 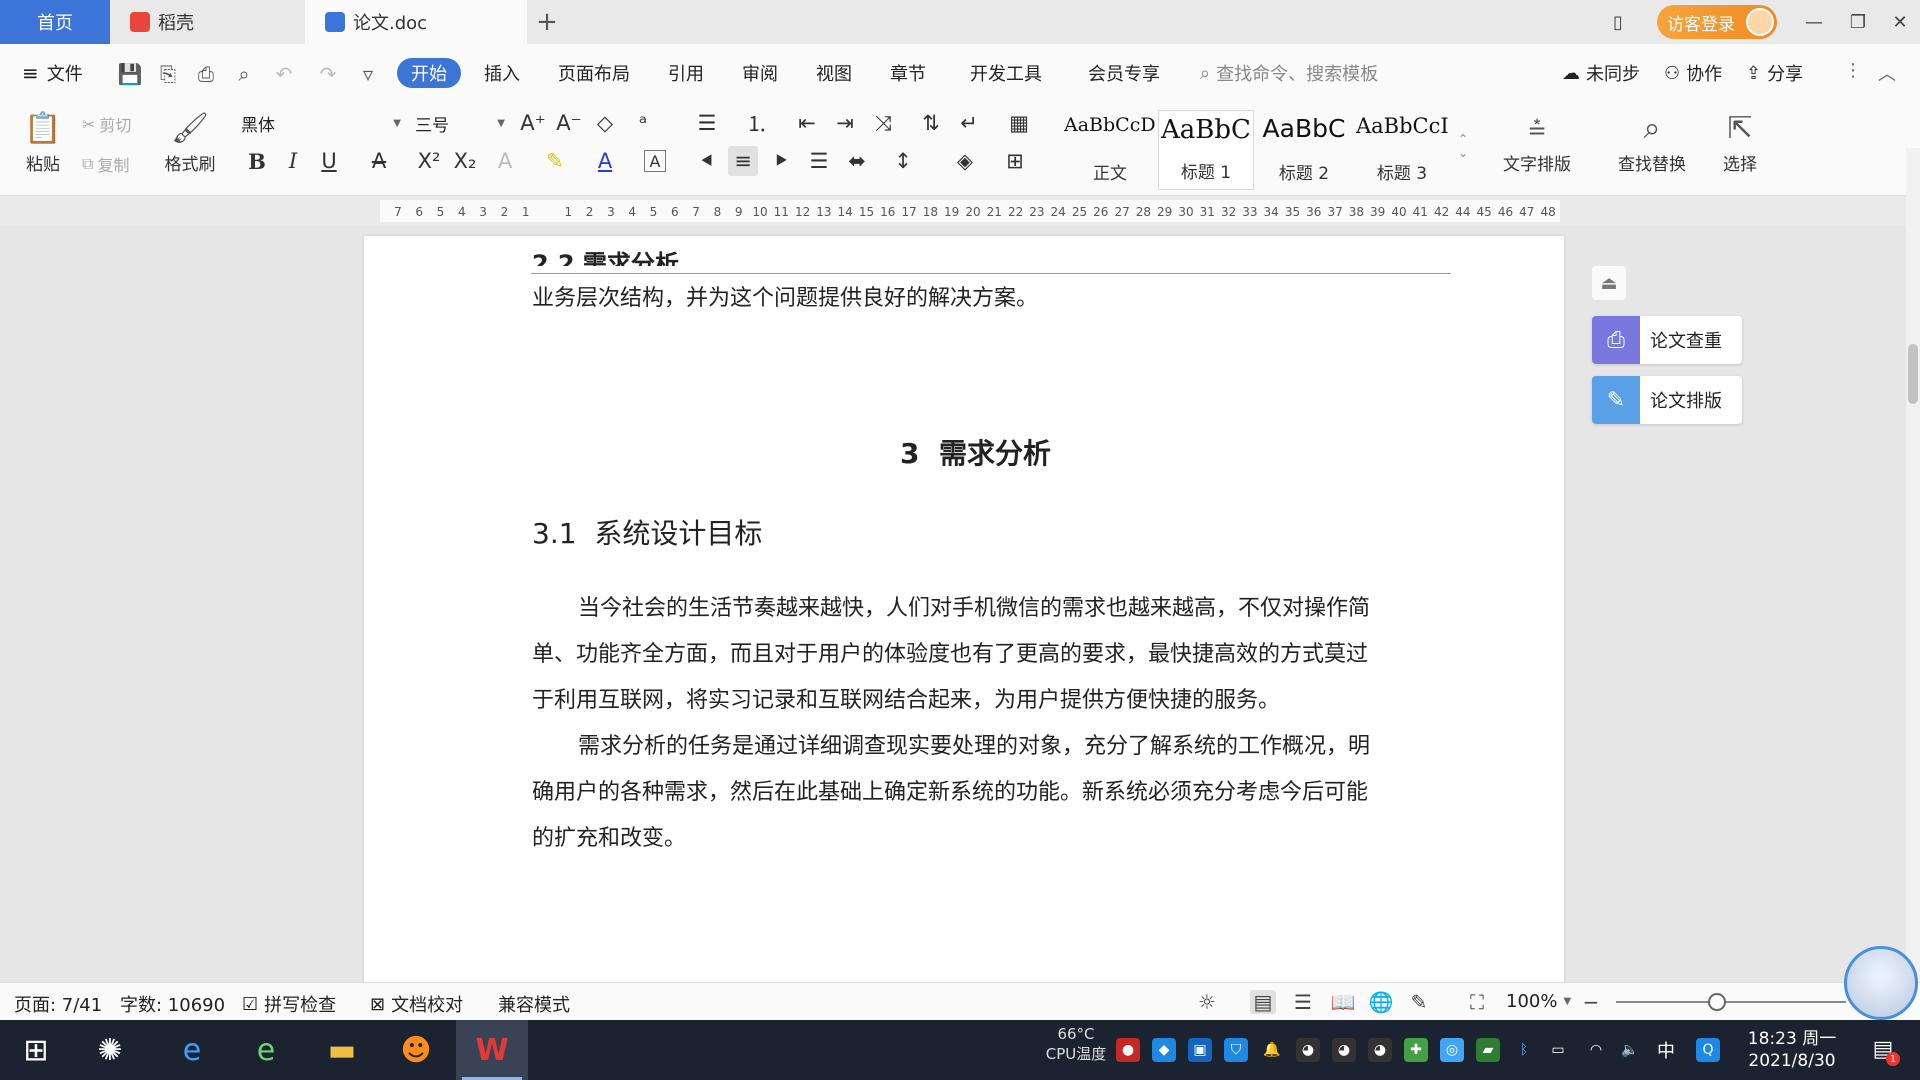 What do you see at coordinates (1006, 73) in the screenshot?
I see `tab-devtools: 开发工具` at bounding box center [1006, 73].